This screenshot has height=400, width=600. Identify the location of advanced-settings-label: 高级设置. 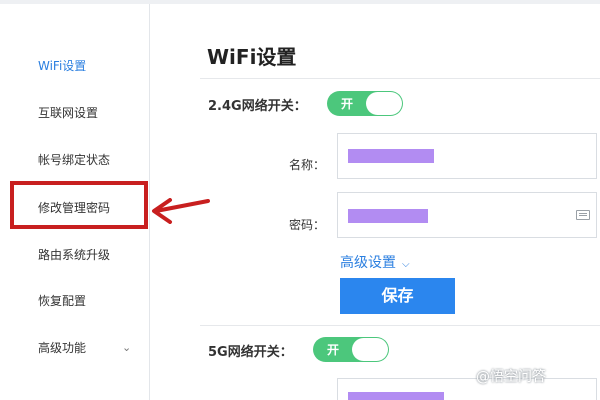
(368, 263).